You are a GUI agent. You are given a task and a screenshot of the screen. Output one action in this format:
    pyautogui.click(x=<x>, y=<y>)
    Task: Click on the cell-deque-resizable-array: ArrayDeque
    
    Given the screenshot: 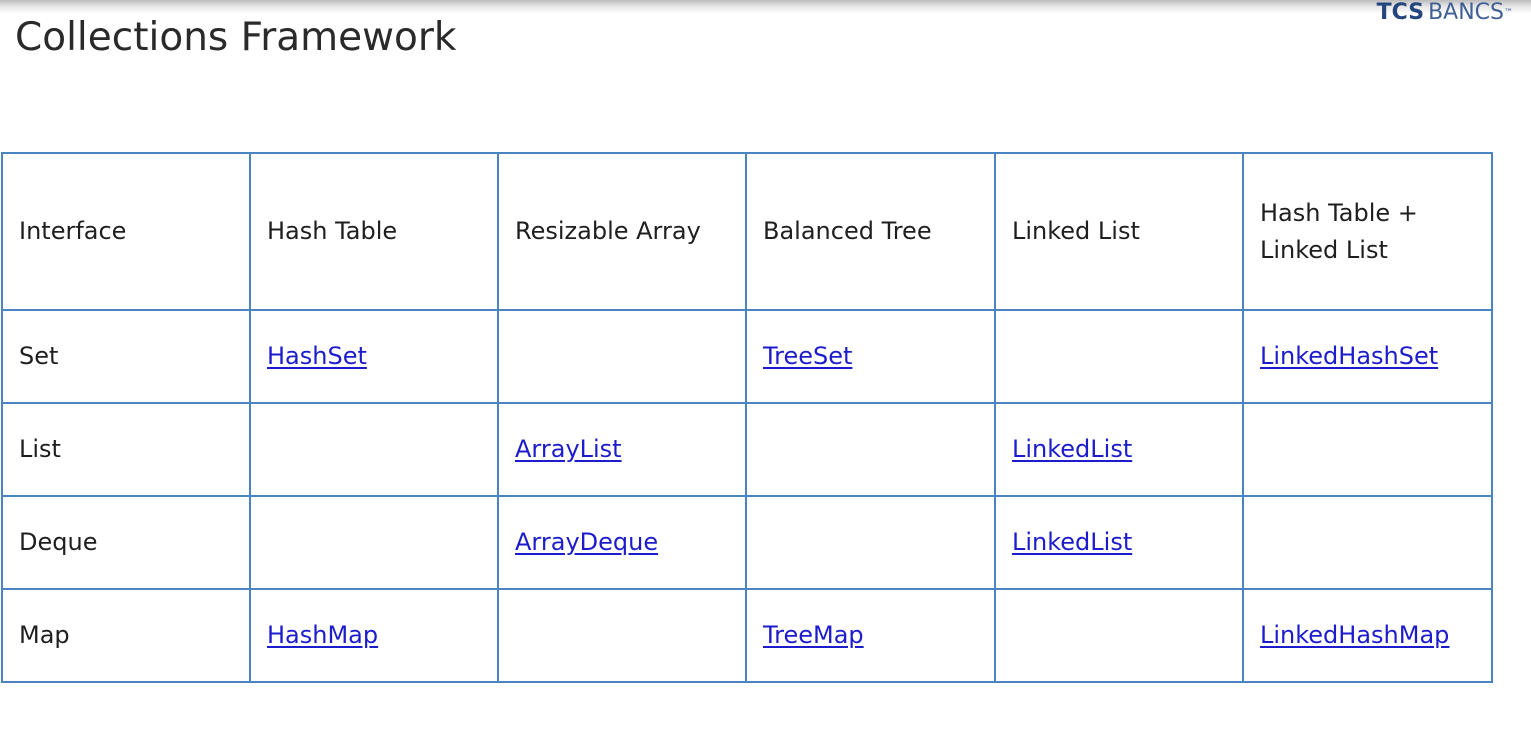 What is the action you would take?
    pyautogui.click(x=622, y=542)
    